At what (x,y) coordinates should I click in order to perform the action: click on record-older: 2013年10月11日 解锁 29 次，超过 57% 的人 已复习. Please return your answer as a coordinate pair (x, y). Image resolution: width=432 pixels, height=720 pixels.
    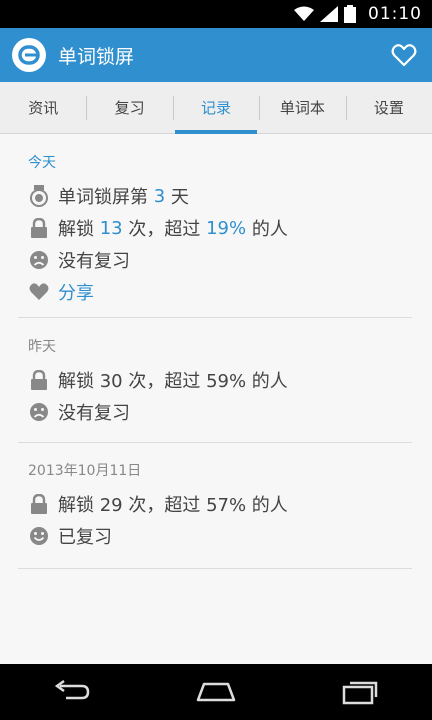
    Looking at the image, I should click on (220, 506).